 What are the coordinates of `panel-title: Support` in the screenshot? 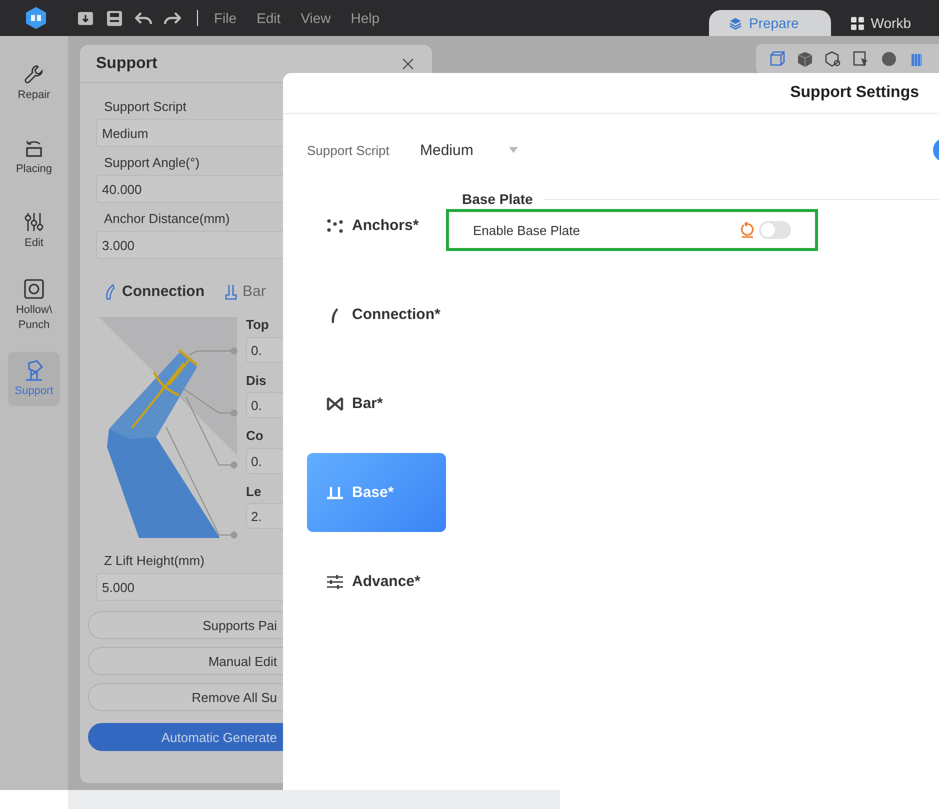 It's located at (127, 63).